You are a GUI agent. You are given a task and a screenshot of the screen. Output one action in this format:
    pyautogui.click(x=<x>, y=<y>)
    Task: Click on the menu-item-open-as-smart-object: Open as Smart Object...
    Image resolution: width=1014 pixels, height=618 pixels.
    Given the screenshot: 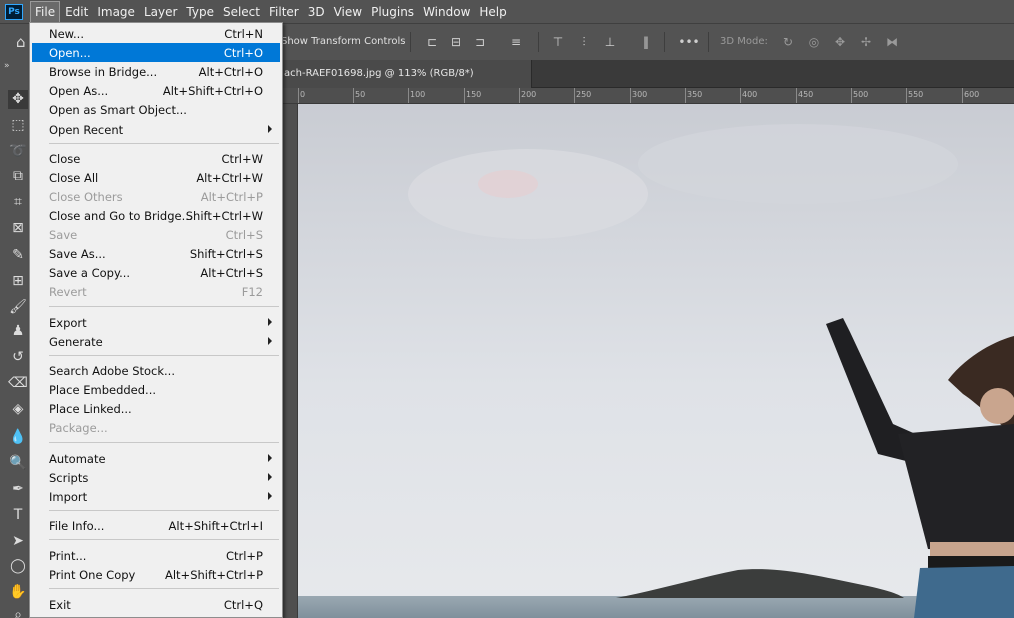 What is the action you would take?
    pyautogui.click(x=156, y=109)
    